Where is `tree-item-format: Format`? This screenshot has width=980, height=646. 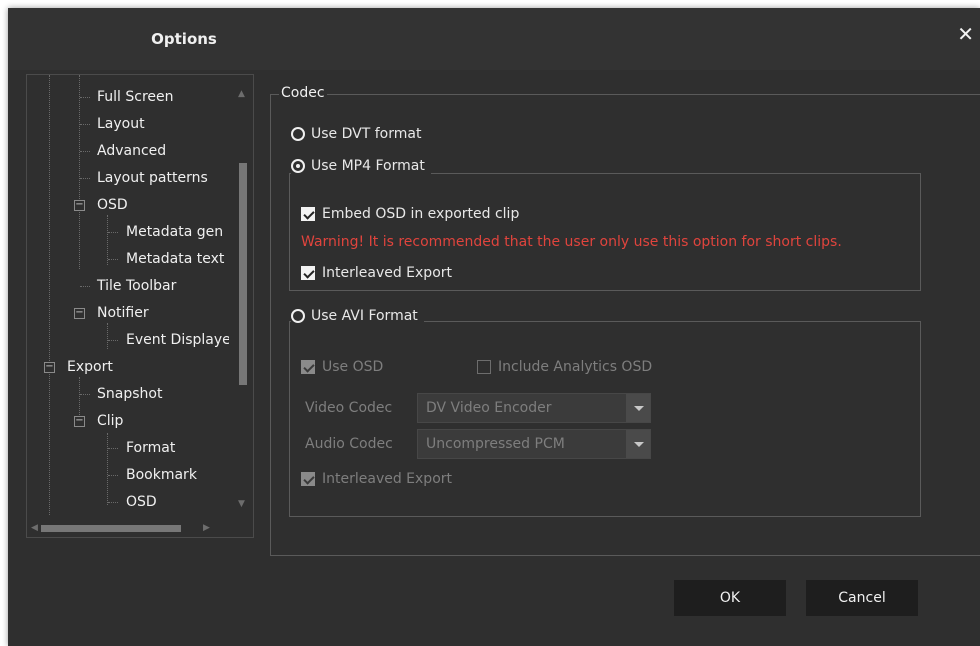 tree-item-format: Format is located at coordinates (150, 448).